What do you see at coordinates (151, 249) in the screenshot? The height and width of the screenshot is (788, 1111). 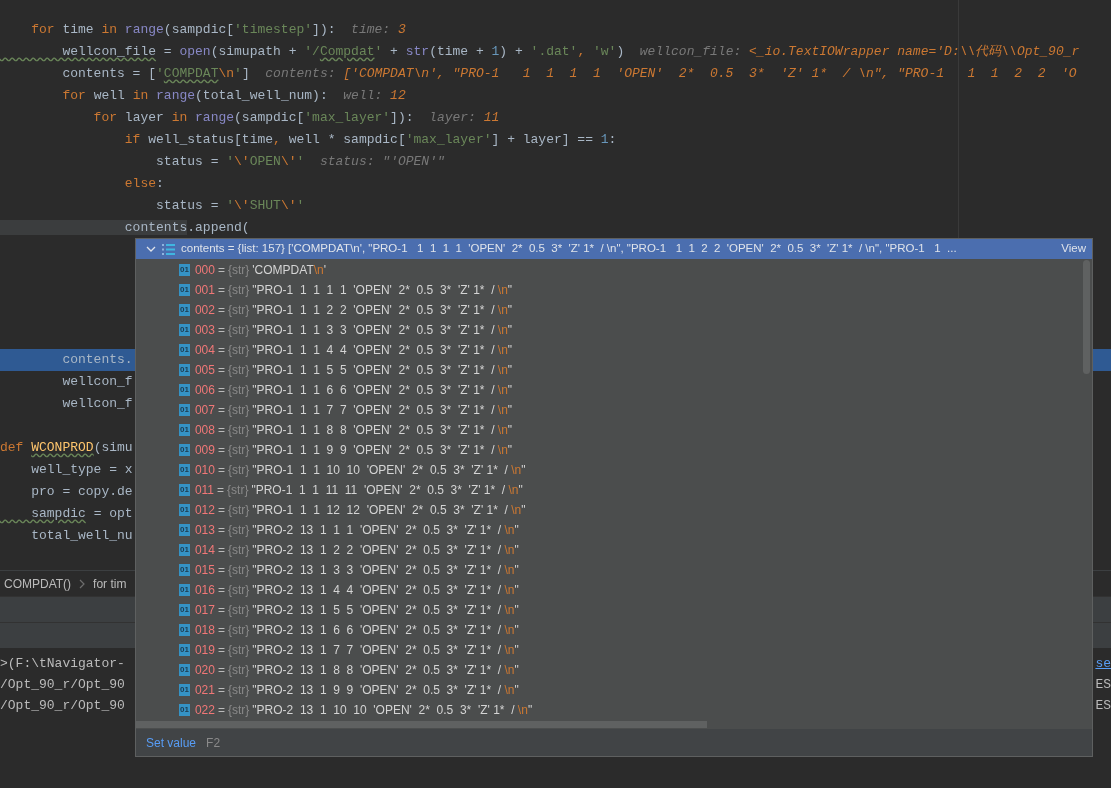 I see `chevron-down-icon` at bounding box center [151, 249].